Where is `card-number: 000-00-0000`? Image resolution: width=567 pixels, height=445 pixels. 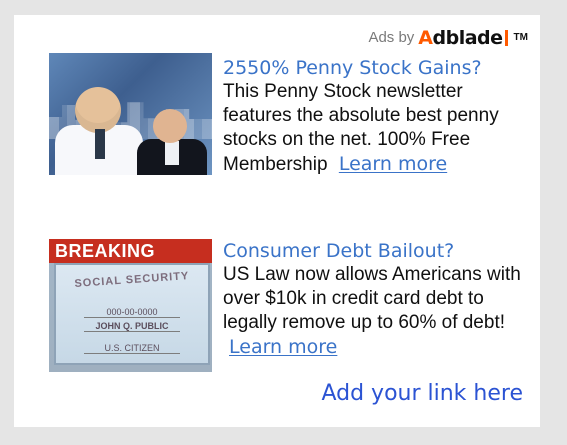
card-number: 000-00-0000 is located at coordinates (132, 312).